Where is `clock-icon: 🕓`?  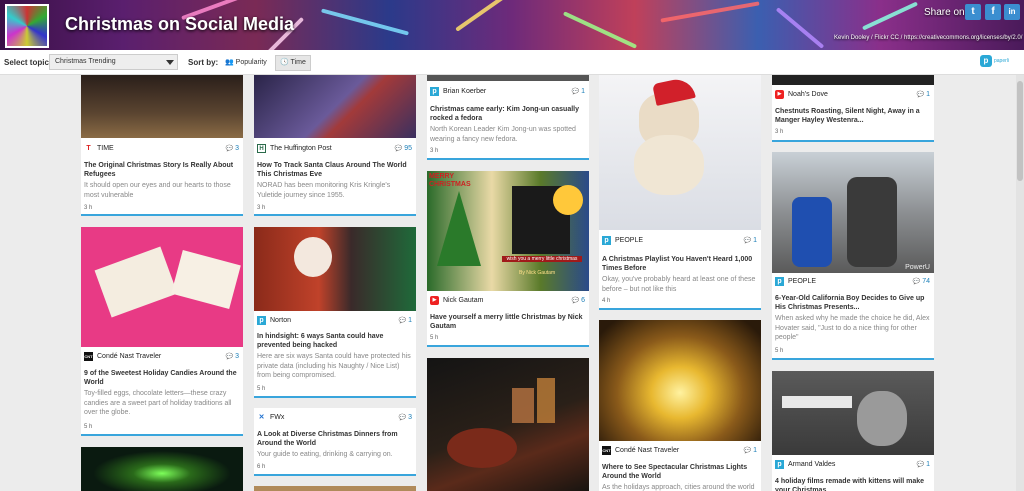 clock-icon: 🕓 is located at coordinates (284, 62).